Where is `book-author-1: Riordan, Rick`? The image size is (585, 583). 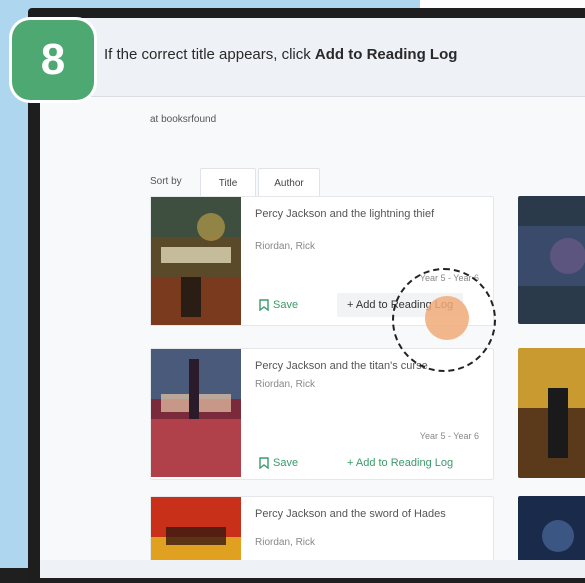 book-author-1: Riordan, Rick is located at coordinates (285, 246).